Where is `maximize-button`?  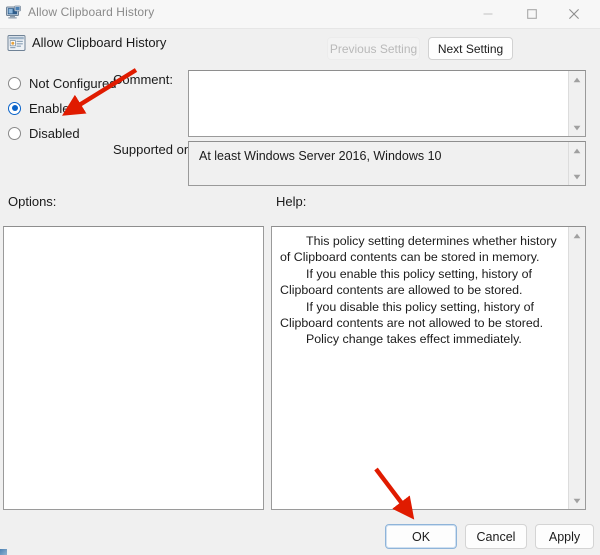
maximize-button is located at coordinates (532, 14).